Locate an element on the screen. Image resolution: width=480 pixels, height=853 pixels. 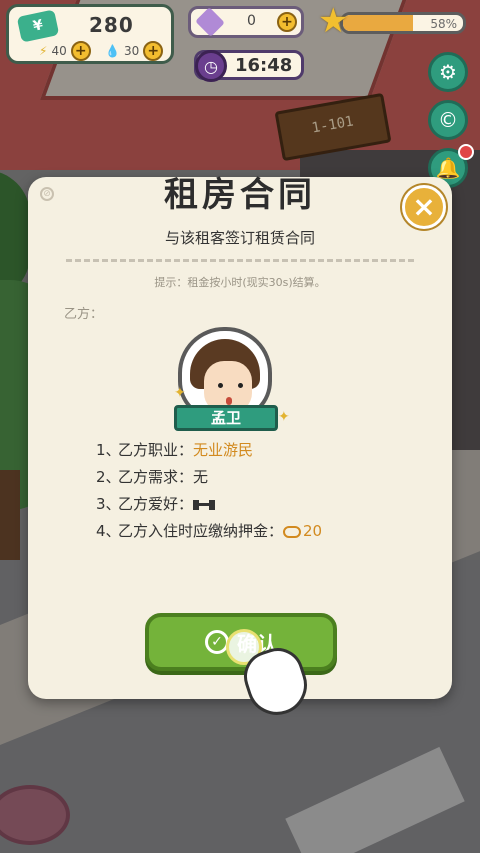
energy-value: 40 is located at coordinates (59, 51).